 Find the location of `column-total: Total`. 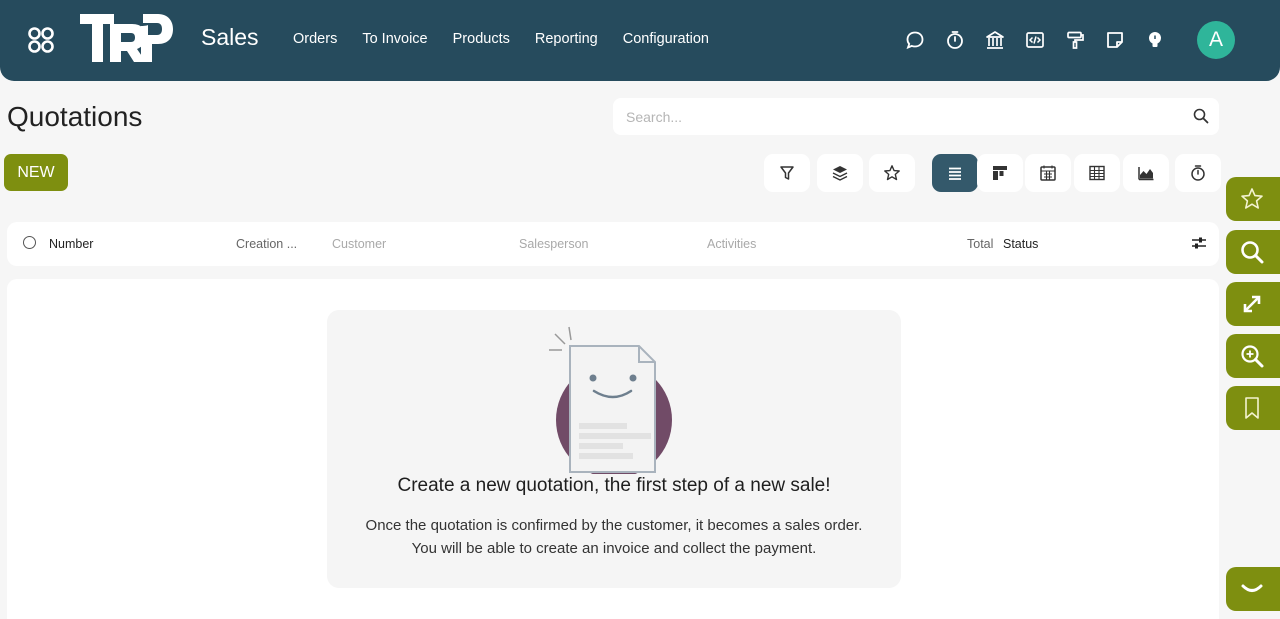

column-total: Total is located at coordinates (980, 244).